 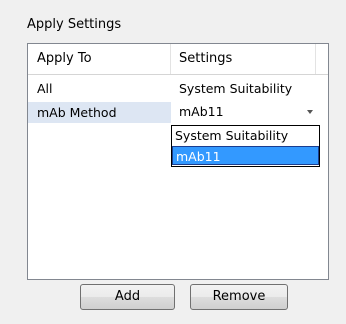 I want to click on apply-to-cell: All, so click(x=99, y=88).